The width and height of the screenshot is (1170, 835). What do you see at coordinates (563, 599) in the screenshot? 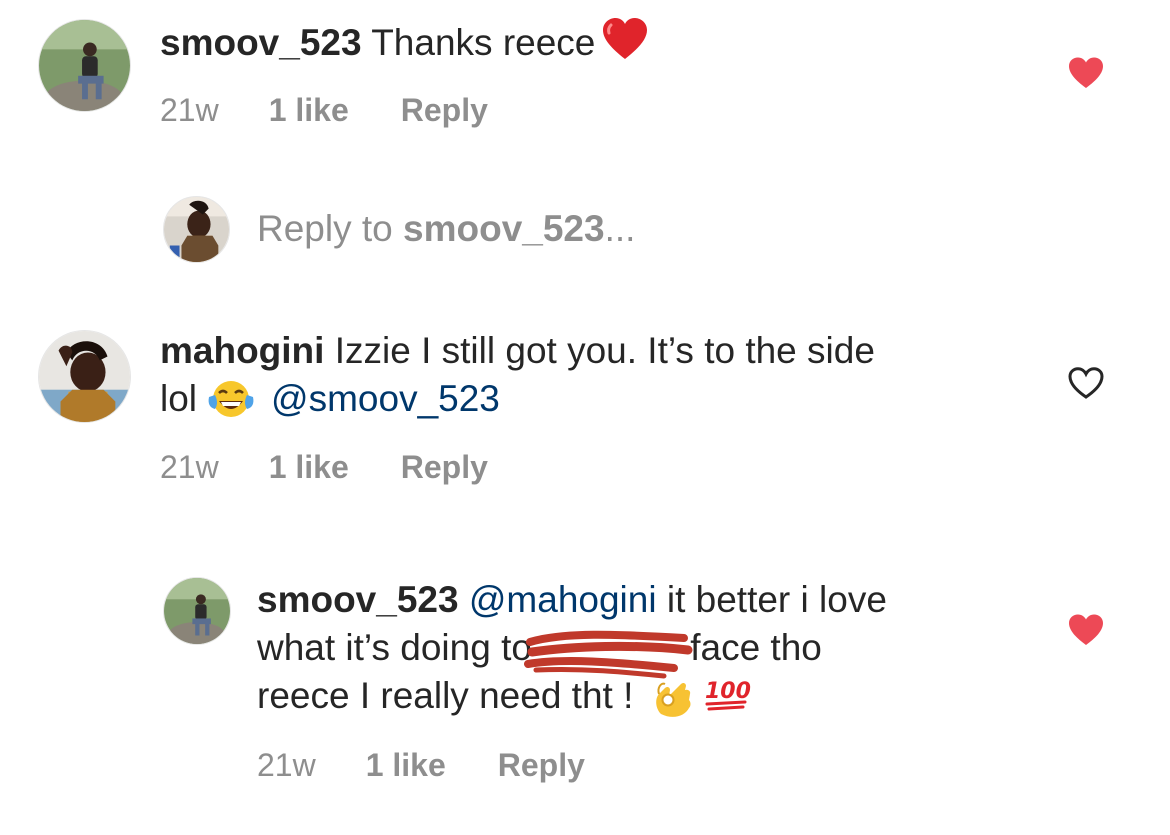
I see `reply-mention: @mahogini` at bounding box center [563, 599].